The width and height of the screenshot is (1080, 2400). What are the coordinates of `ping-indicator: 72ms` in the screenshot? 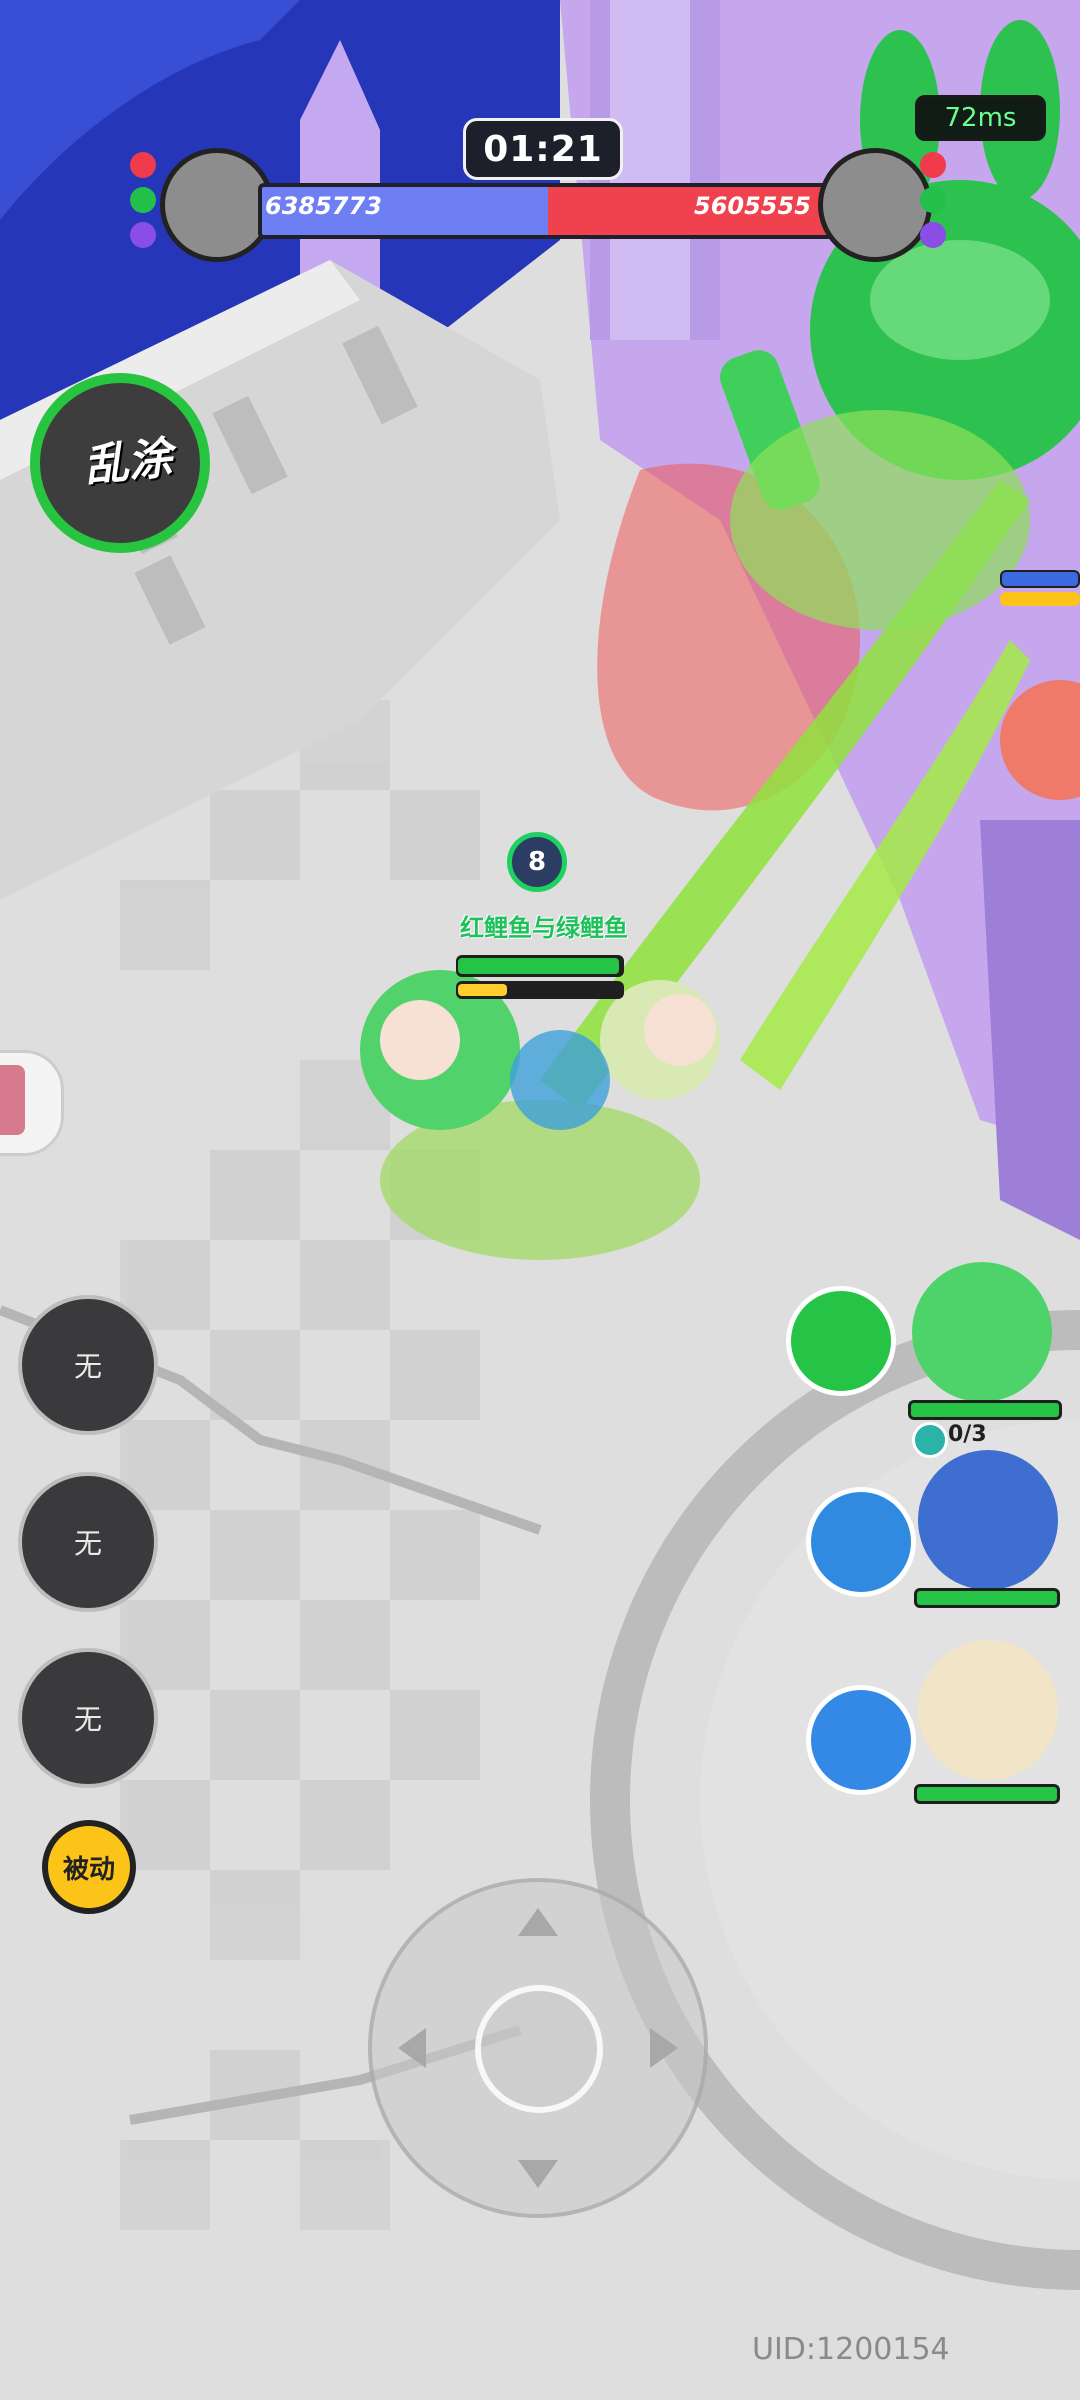 It's located at (980, 118).